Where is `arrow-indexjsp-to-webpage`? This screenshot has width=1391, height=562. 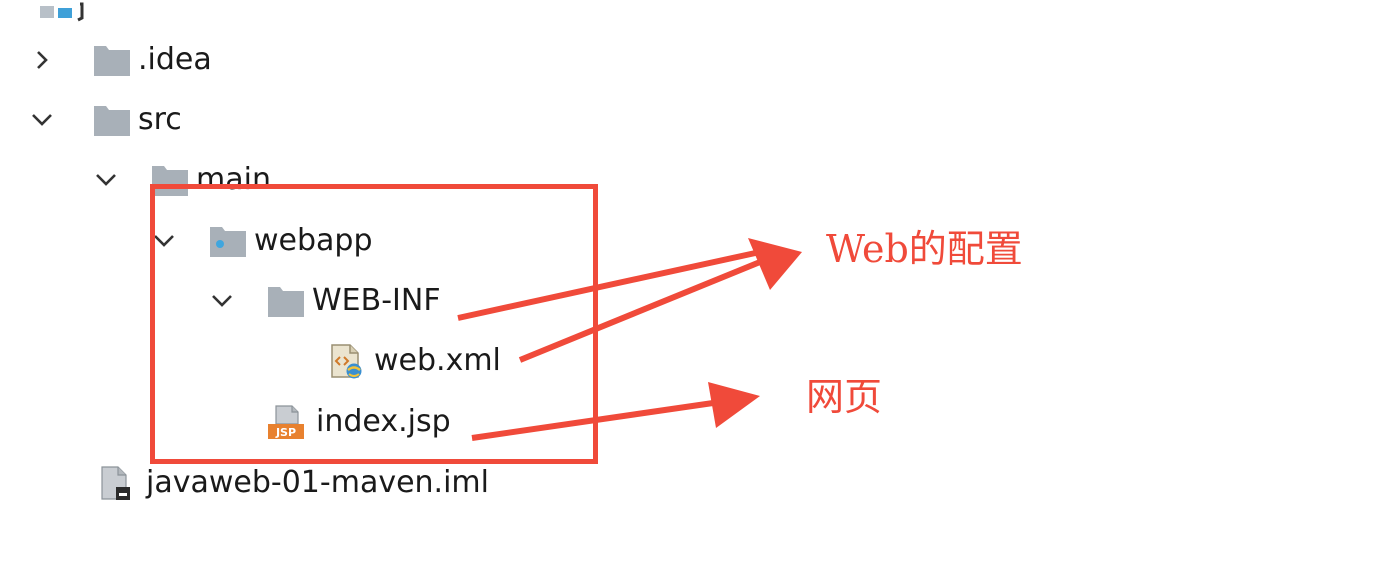
arrow-indexjsp-to-webpage is located at coordinates (596, 420).